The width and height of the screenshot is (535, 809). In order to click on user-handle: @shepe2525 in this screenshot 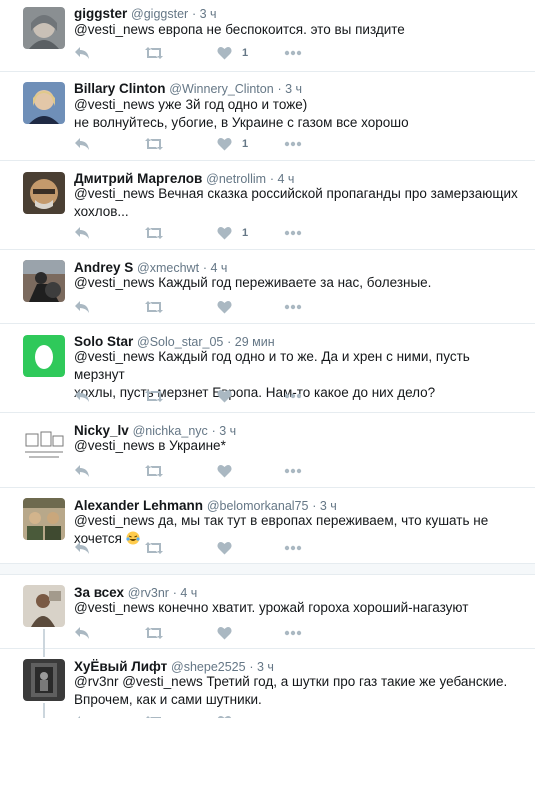, I will do `click(208, 667)`.